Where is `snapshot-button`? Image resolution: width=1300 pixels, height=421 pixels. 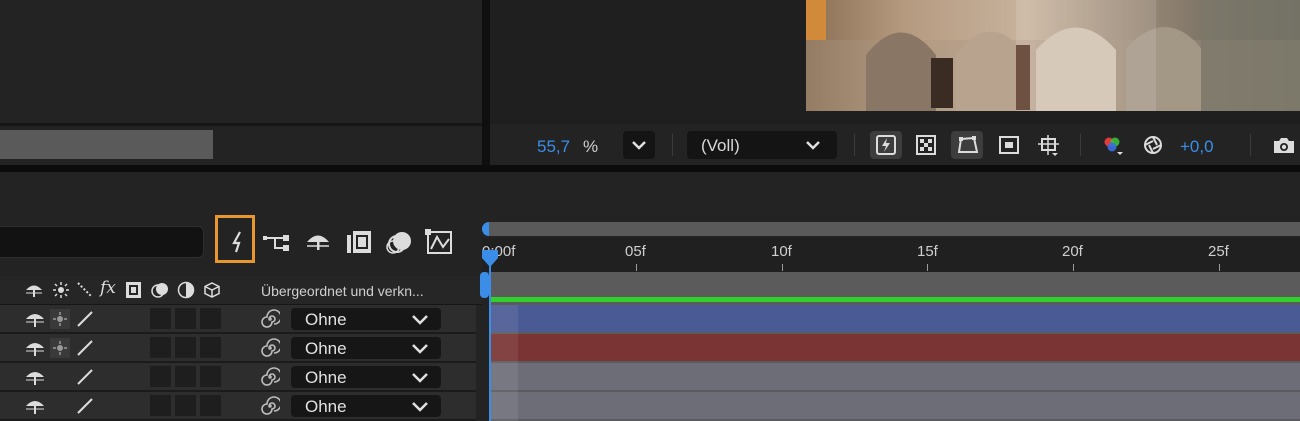 snapshot-button is located at coordinates (1282, 145).